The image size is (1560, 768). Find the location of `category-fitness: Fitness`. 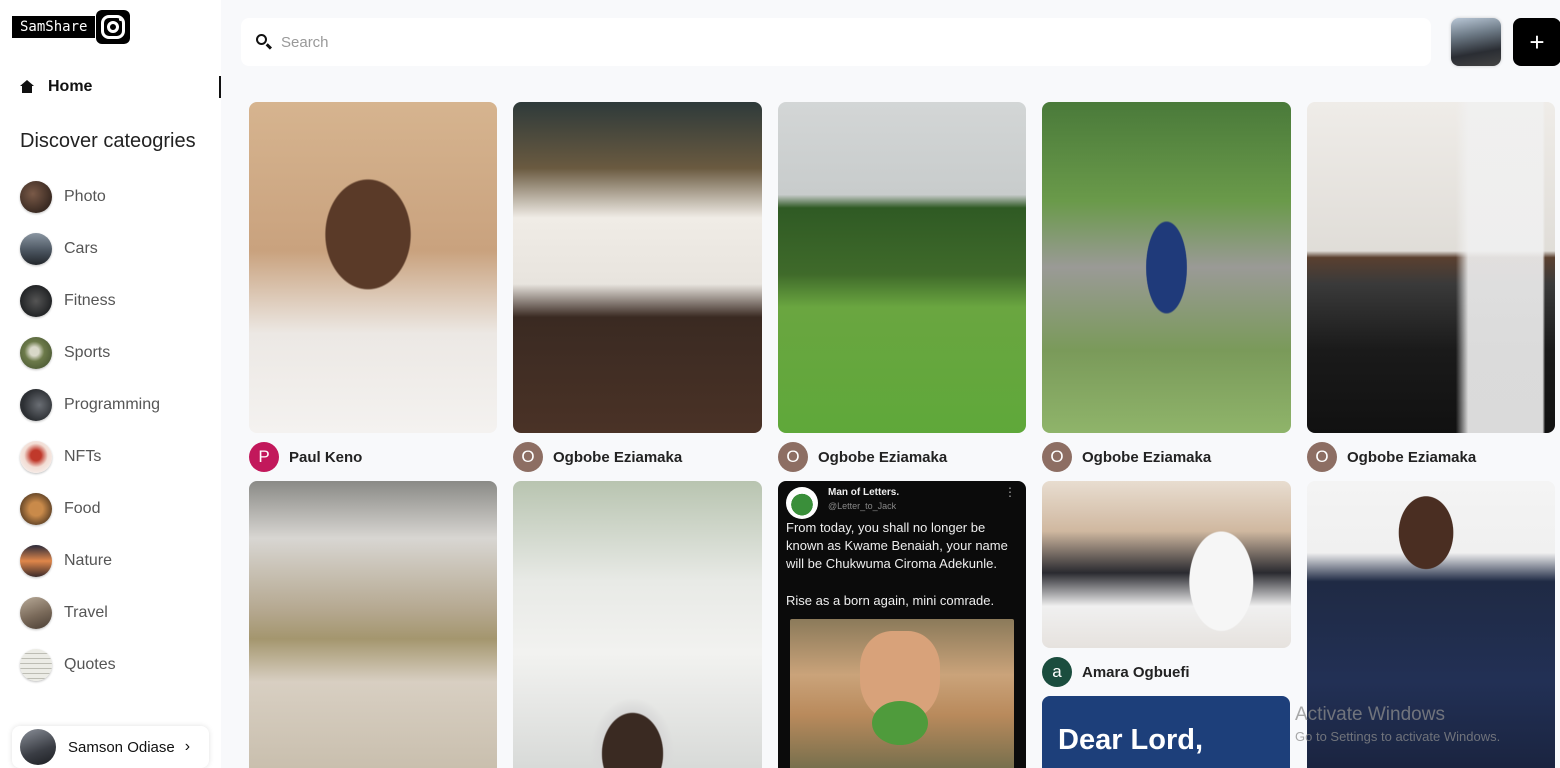

category-fitness: Fitness is located at coordinates (90, 301).